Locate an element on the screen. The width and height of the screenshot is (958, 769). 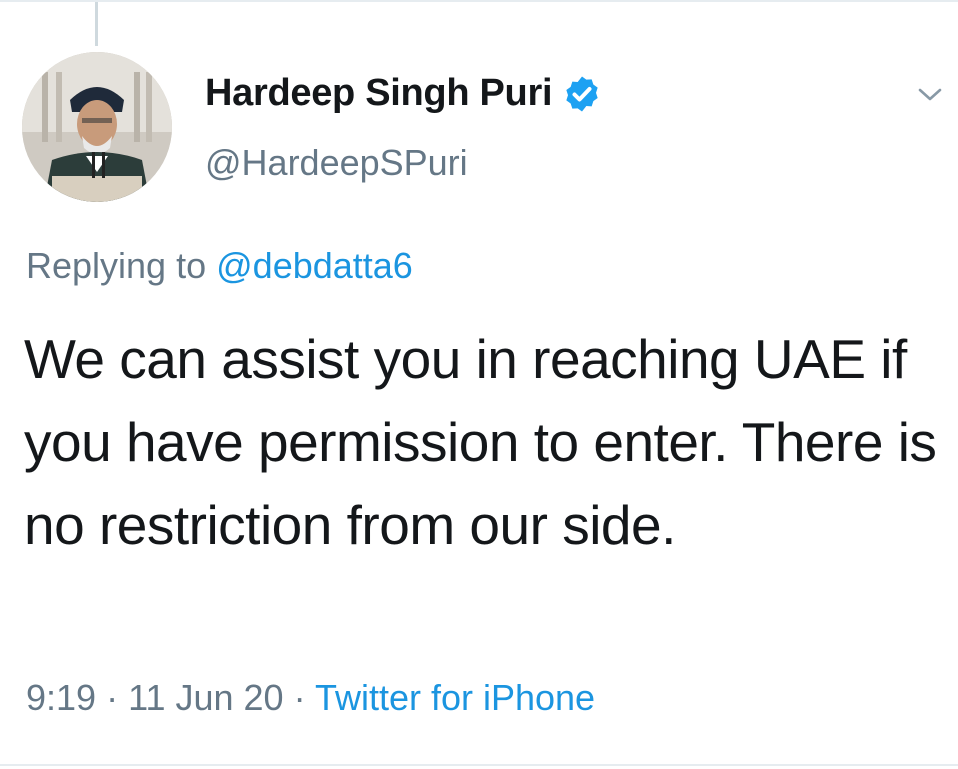
tweet-date: 11 Jun 20 is located at coordinates (205, 697).